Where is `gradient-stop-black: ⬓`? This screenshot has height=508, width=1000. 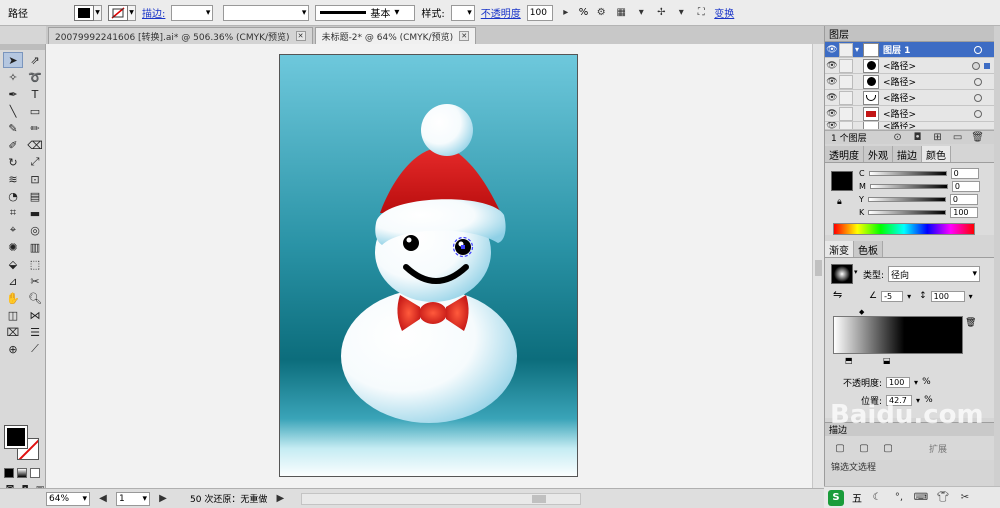
gradient-stop-black: ⬓ is located at coordinates (887, 360).